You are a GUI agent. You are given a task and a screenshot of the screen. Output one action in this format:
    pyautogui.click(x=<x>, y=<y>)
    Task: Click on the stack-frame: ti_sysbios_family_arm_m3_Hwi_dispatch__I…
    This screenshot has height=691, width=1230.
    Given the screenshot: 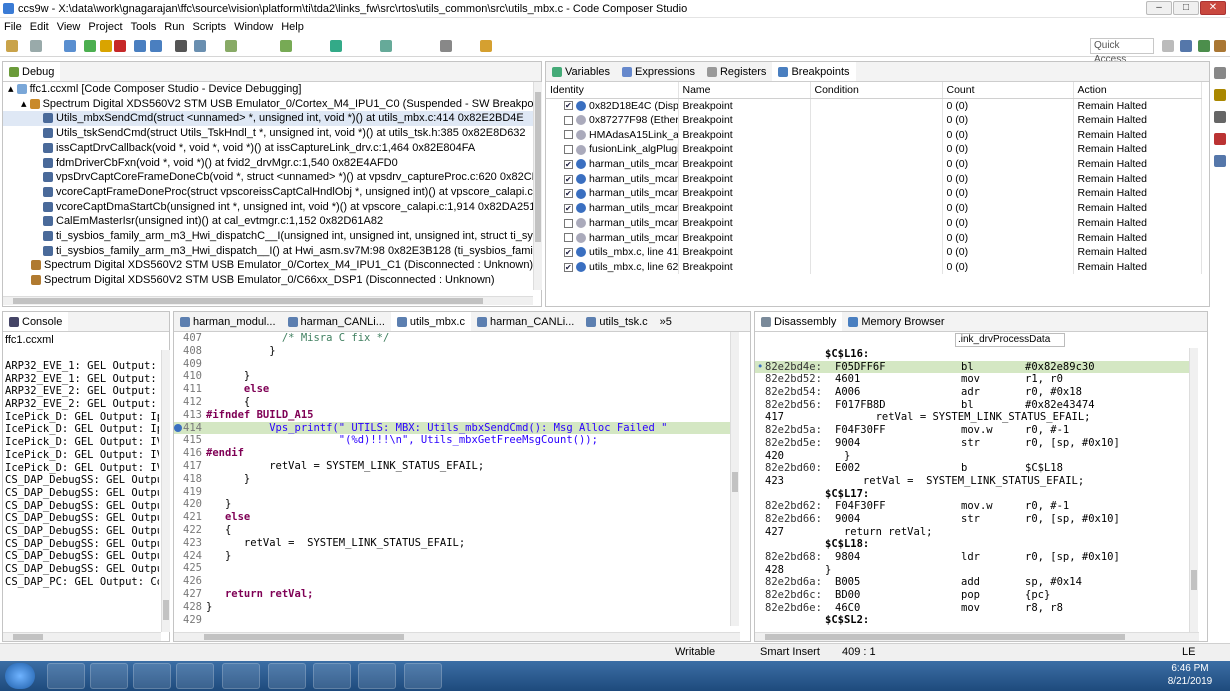 What is the action you would take?
    pyautogui.click(x=268, y=251)
    